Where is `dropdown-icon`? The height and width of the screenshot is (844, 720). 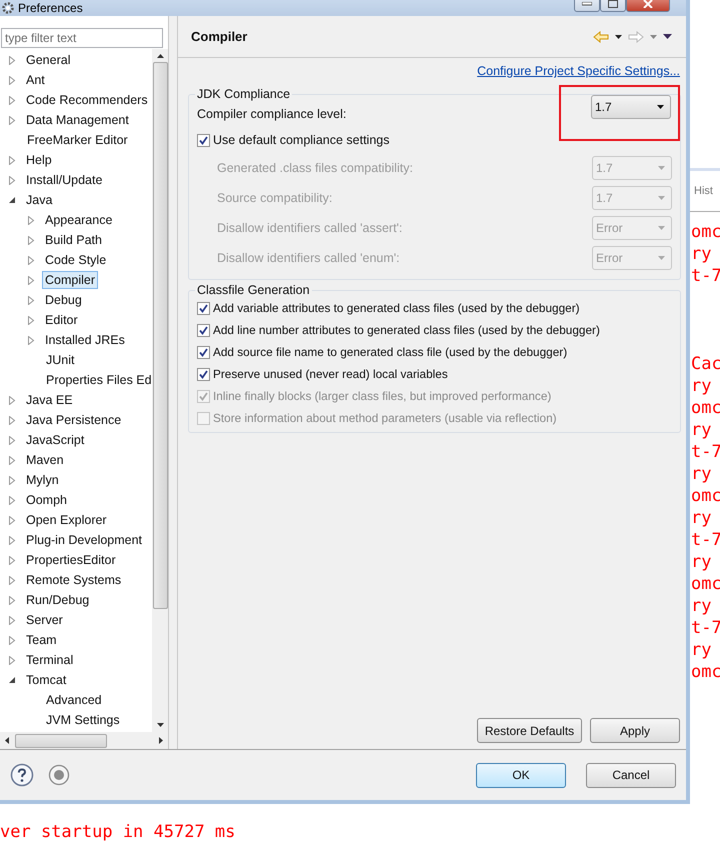 dropdown-icon is located at coordinates (618, 36).